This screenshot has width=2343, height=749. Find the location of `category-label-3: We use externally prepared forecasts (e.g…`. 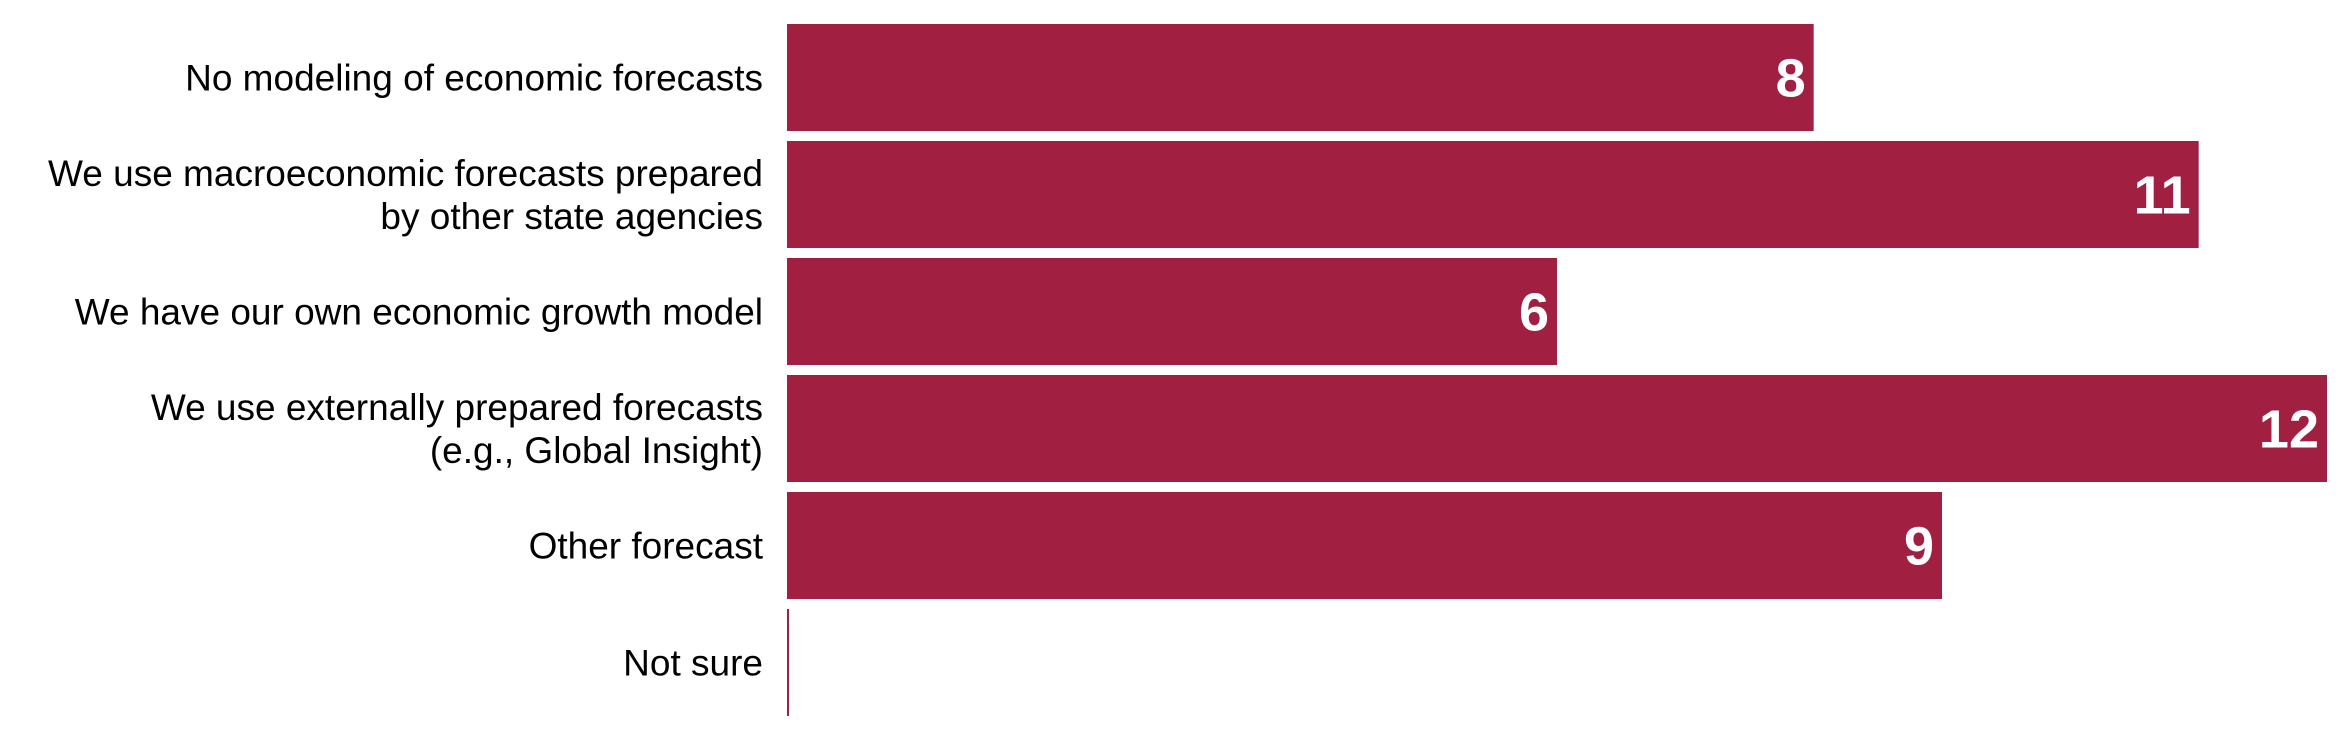

category-label-3: We use externally prepared forecasts (e.g… is located at coordinates (457, 429).